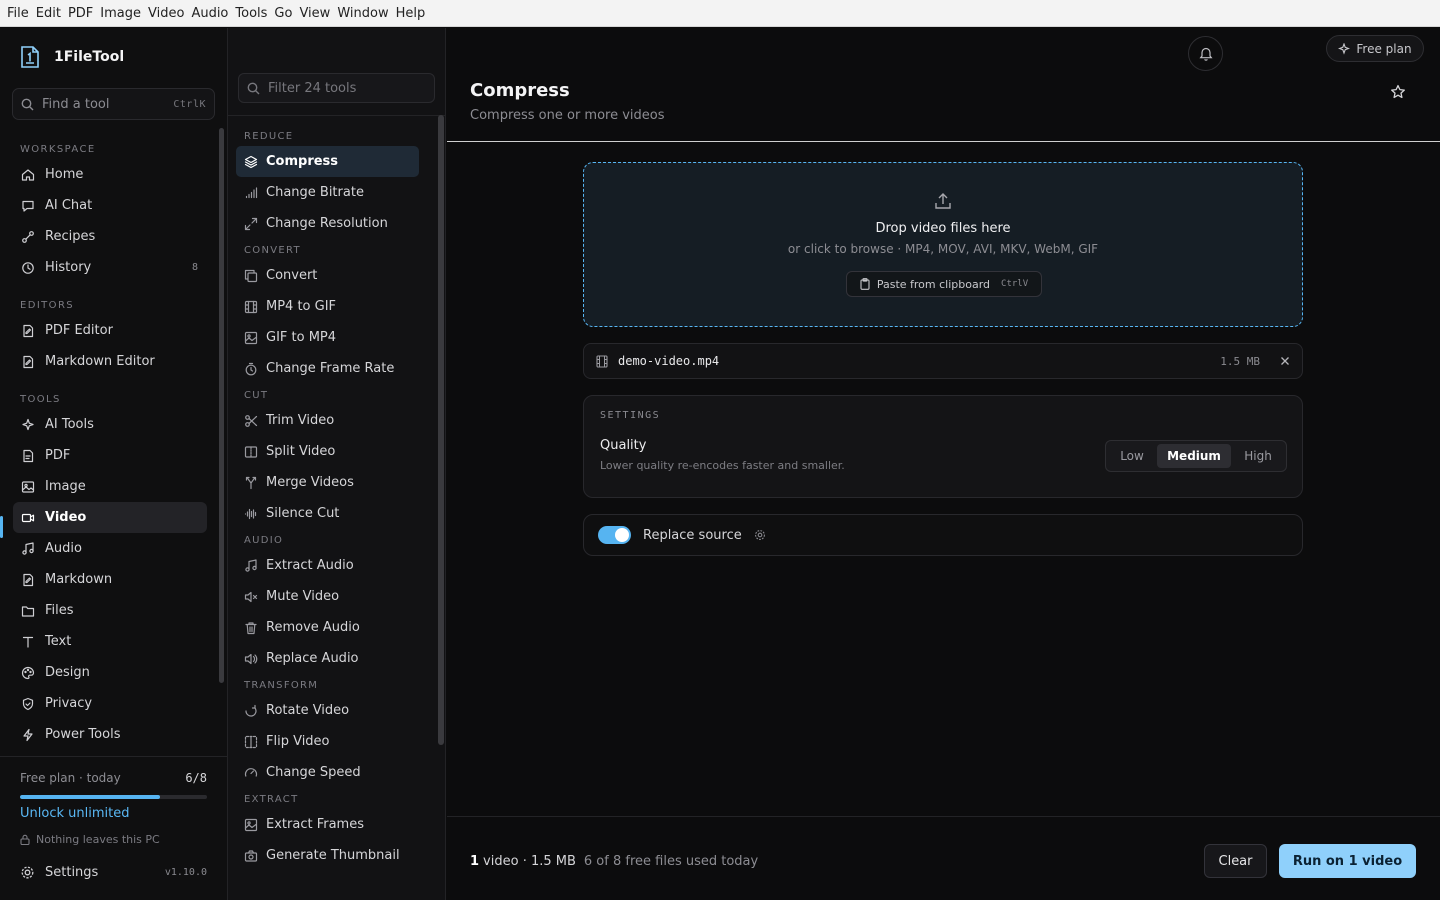 The width and height of the screenshot is (1440, 900). I want to click on tool-item-trim-video: Trim Video, so click(332, 420).